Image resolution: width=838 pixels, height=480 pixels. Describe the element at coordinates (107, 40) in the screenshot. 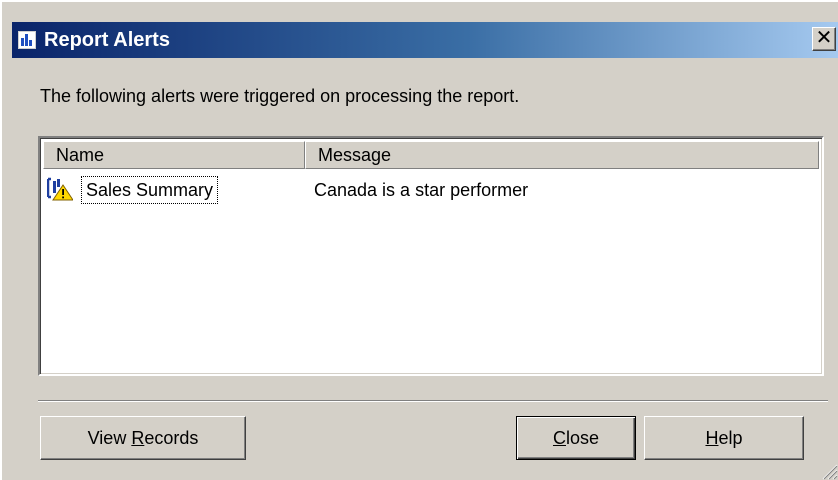

I see `window-title: Report Alerts` at that location.